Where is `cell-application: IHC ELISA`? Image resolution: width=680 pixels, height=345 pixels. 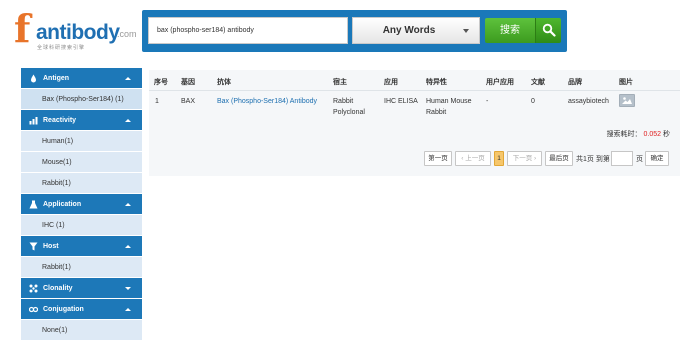 cell-application: IHC ELISA is located at coordinates (401, 101).